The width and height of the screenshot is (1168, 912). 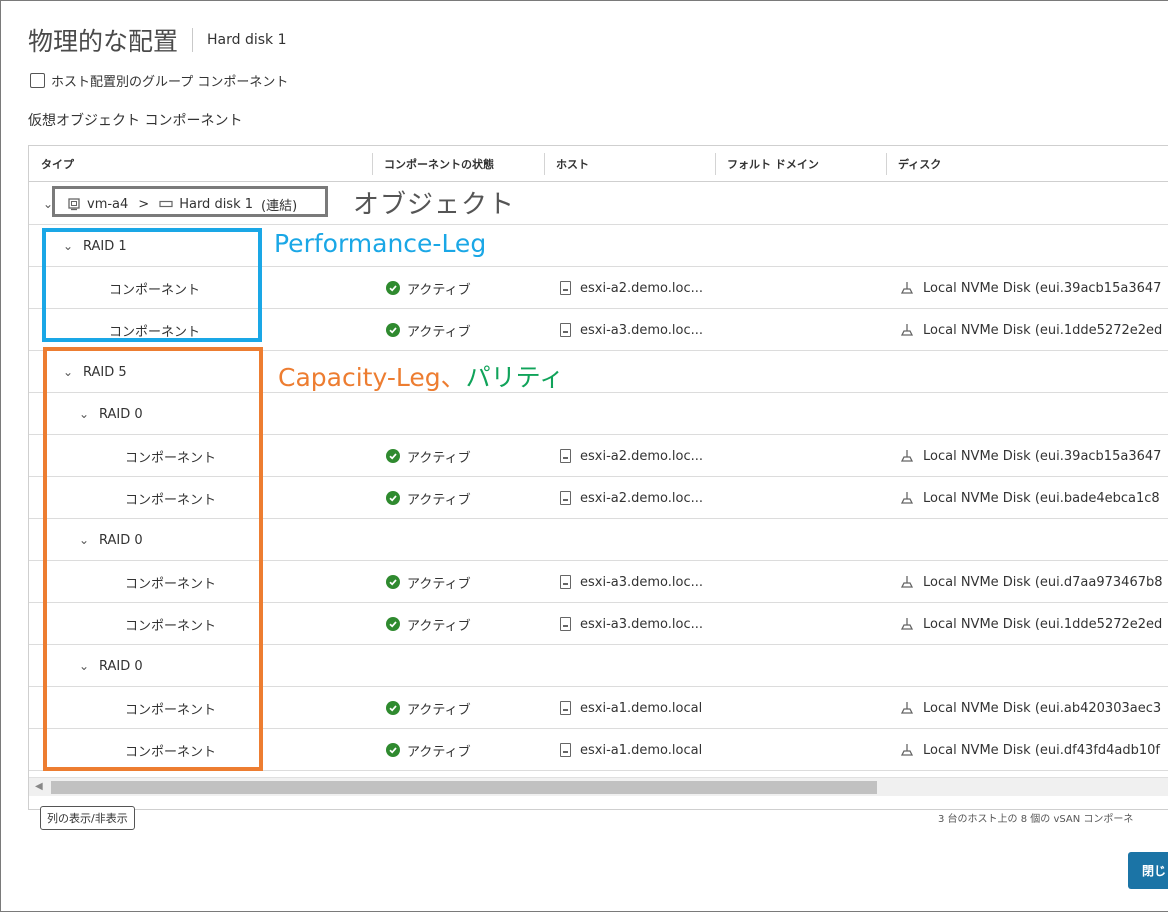 I want to click on group-by-host-option: ホスト配置別のグループ コンポーネント, so click(x=159, y=80).